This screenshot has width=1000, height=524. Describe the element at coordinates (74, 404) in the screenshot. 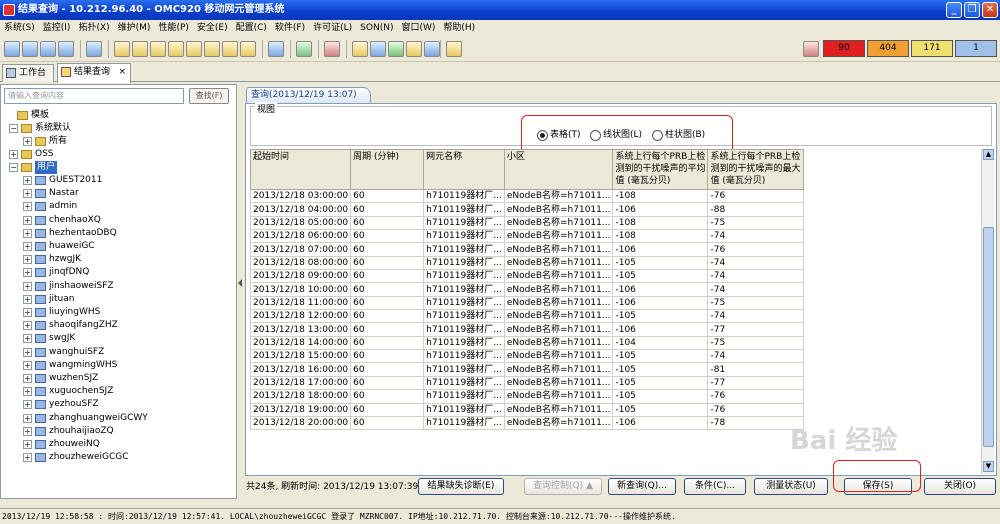

I see `tree-node-user-item: yezhouSFZ` at that location.